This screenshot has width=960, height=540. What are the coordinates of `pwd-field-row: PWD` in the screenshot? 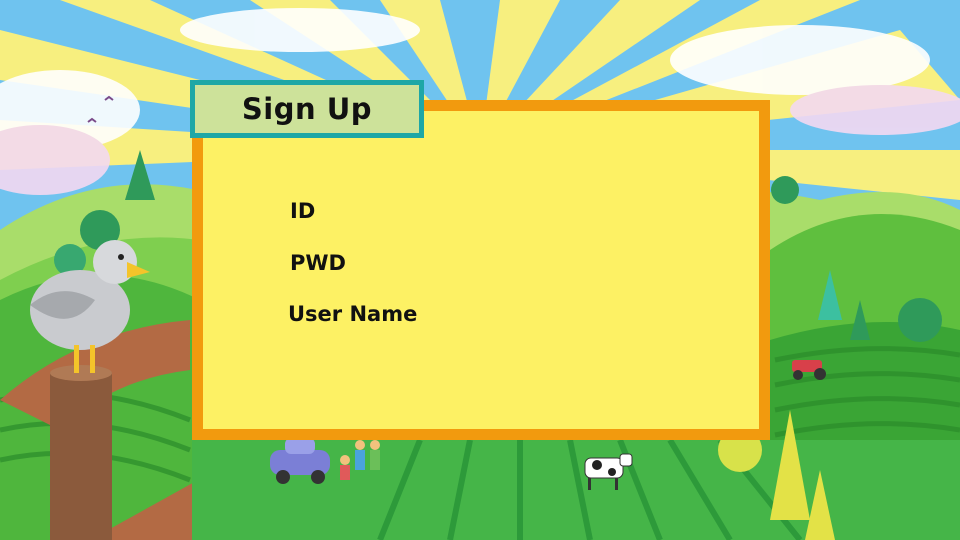 It's located at (476, 263).